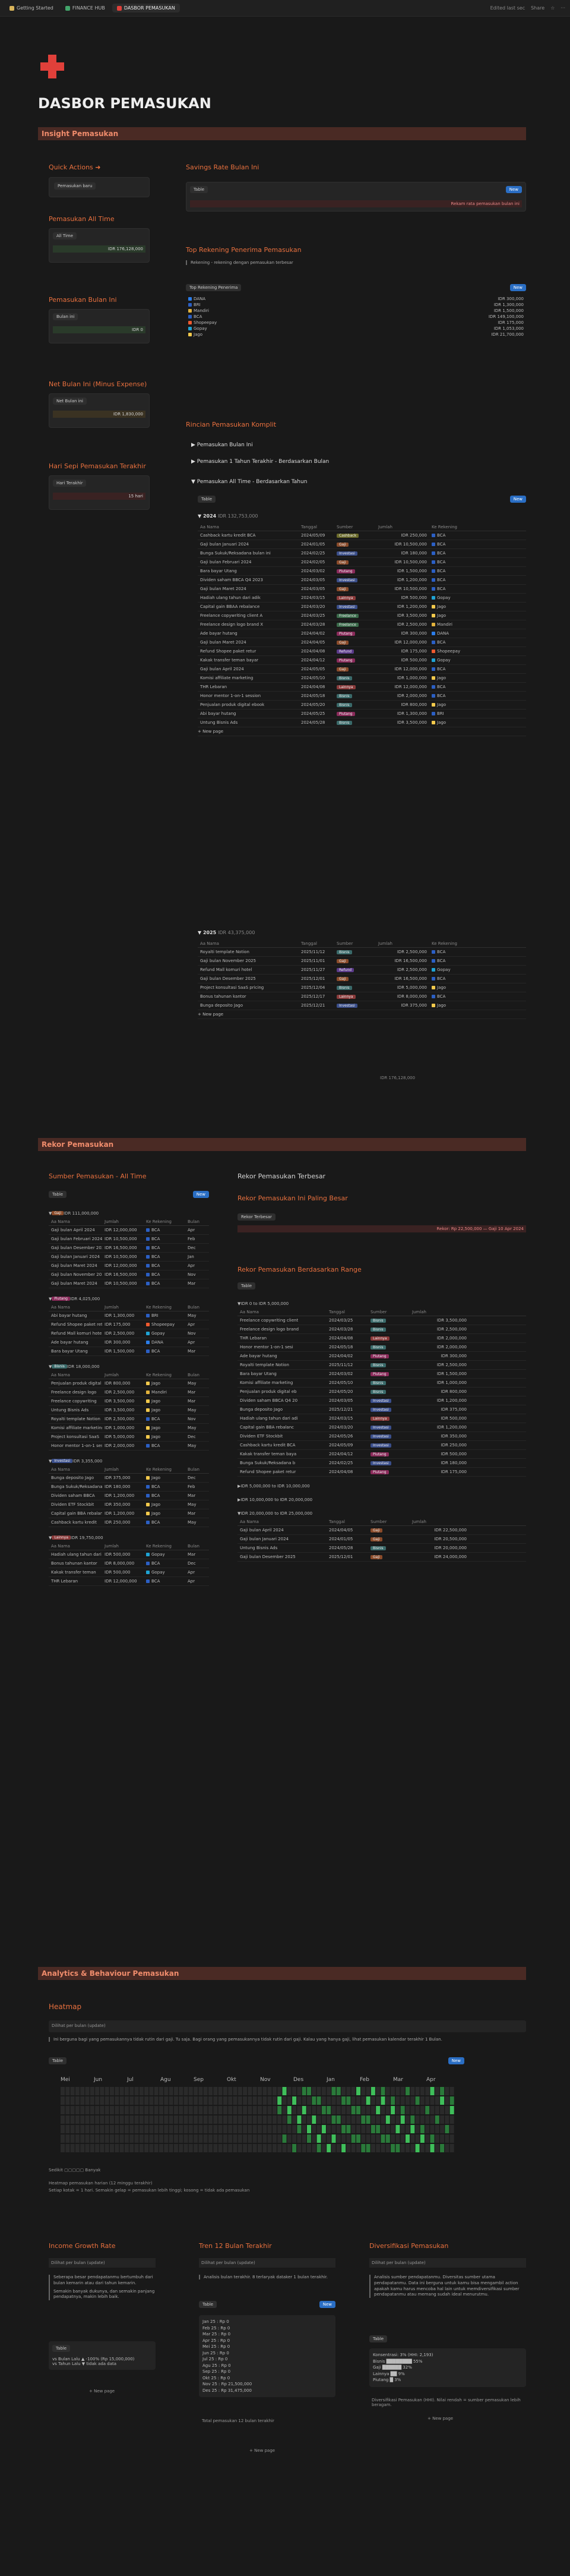 The image size is (570, 2576). I want to click on group-header: ▼ Investasi IDR 3,355,000, so click(129, 1461).